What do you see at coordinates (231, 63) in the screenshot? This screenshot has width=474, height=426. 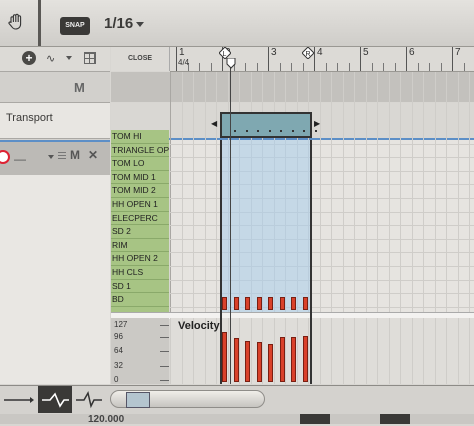 I see `playhead-marker` at bounding box center [231, 63].